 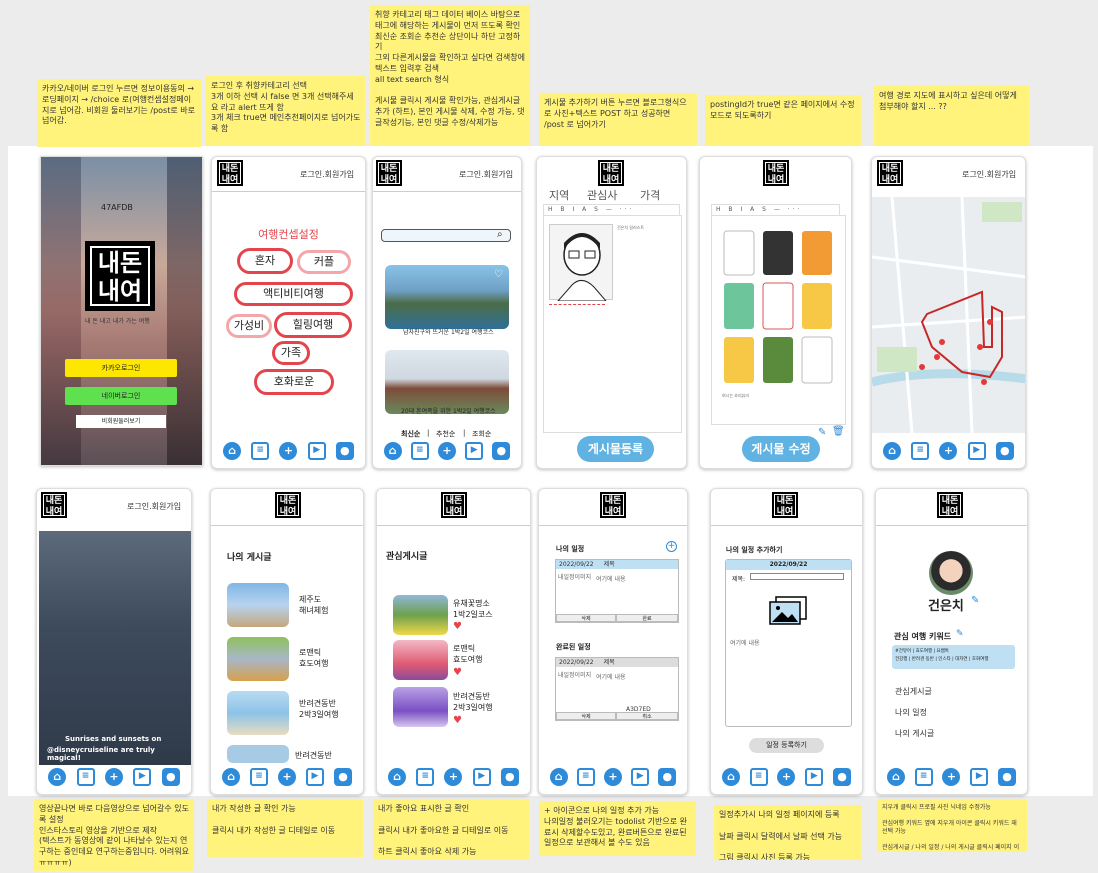 What do you see at coordinates (647, 716) in the screenshot?
I see `cancel-button: 취소` at bounding box center [647, 716].